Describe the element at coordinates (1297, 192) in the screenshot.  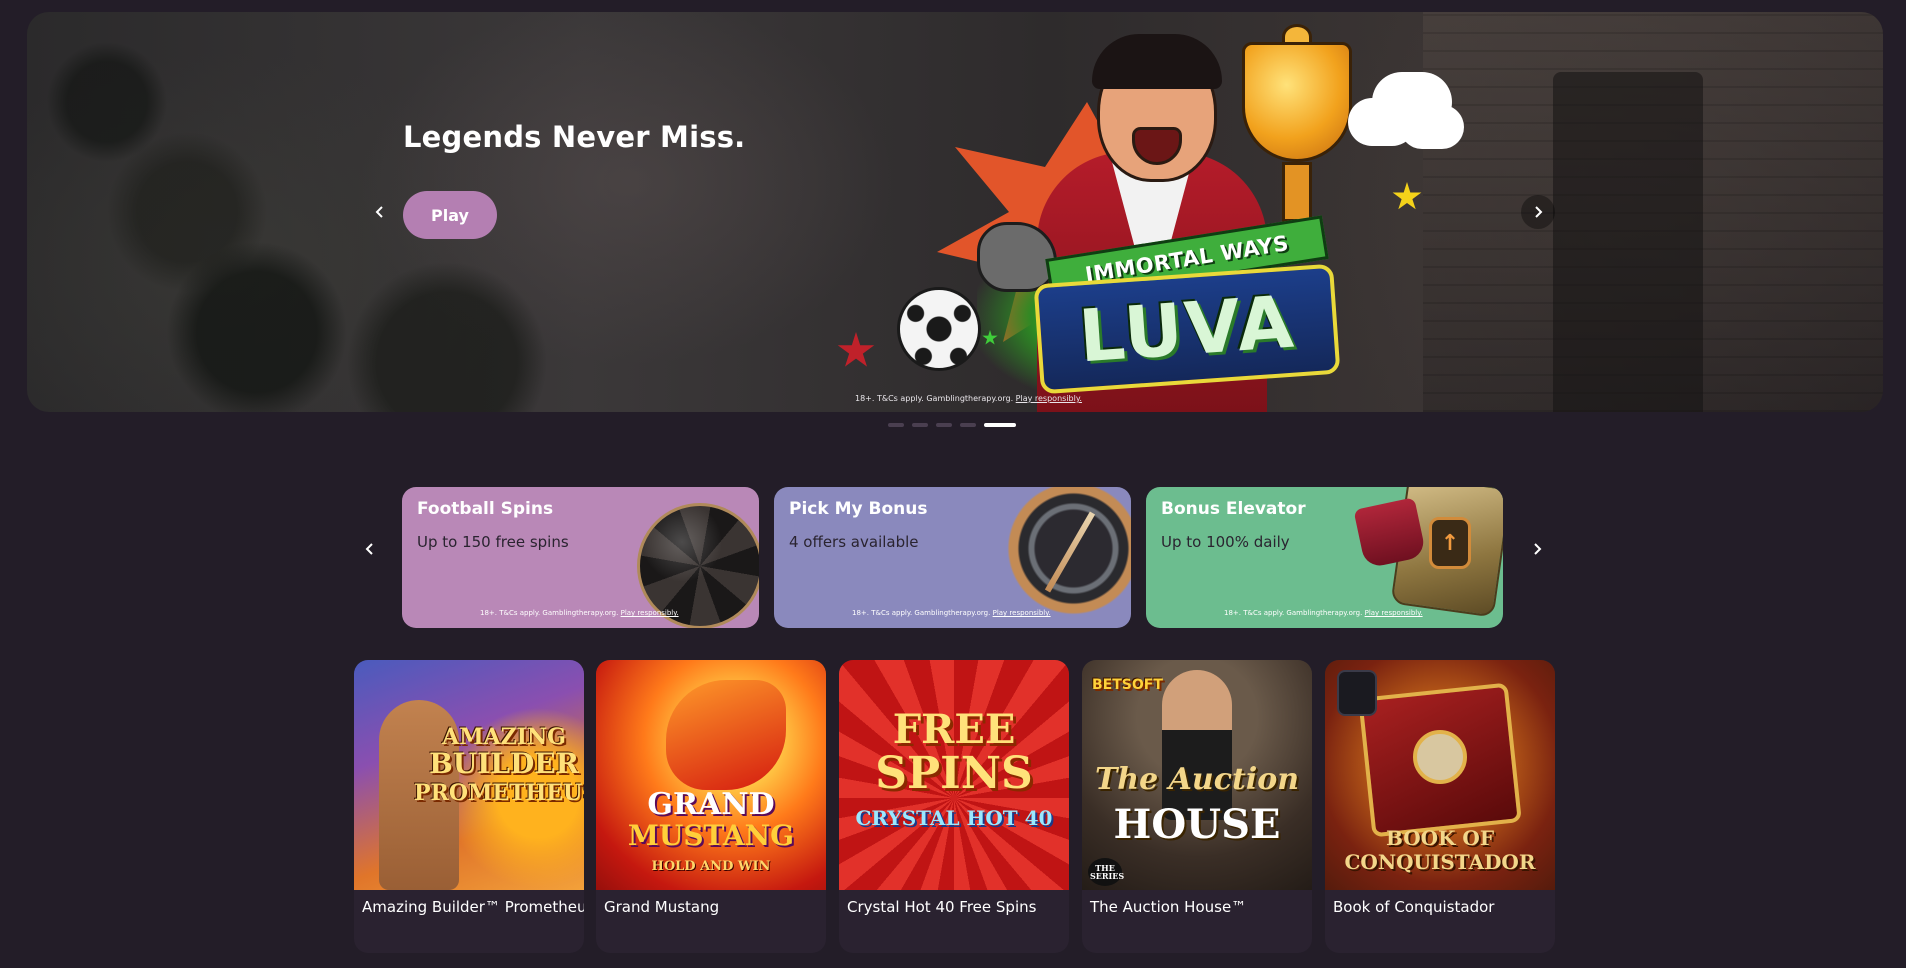
I see `trophy-stem` at that location.